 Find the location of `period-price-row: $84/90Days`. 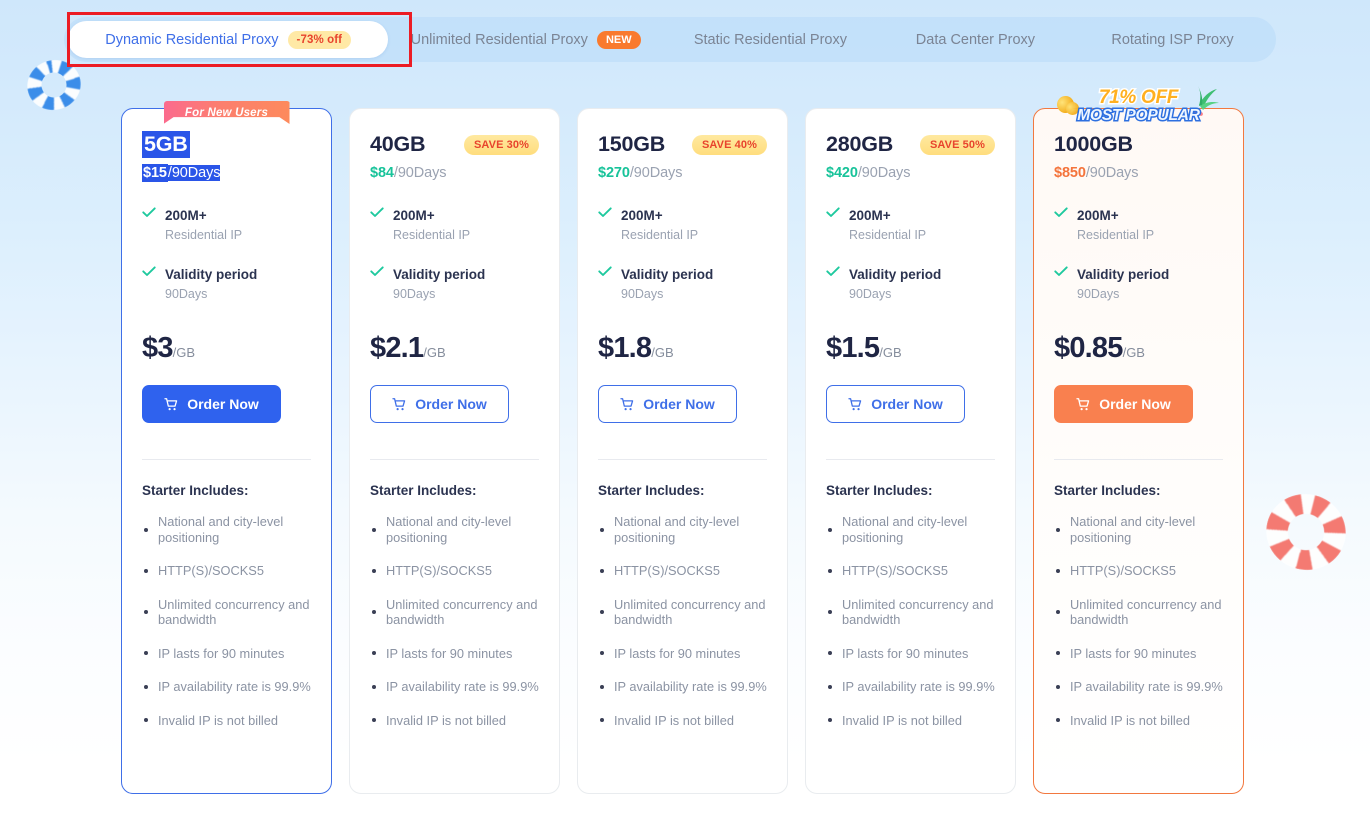

period-price-row: $84/90Days is located at coordinates (454, 173).